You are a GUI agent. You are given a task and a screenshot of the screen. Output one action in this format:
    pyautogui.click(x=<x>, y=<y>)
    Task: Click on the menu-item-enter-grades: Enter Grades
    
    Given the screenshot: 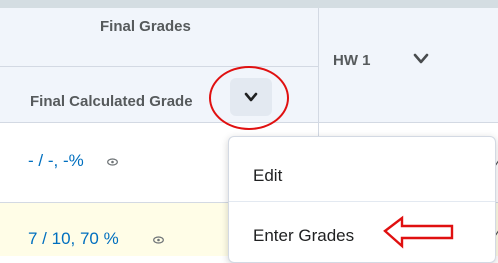 What is the action you would take?
    pyautogui.click(x=303, y=236)
    